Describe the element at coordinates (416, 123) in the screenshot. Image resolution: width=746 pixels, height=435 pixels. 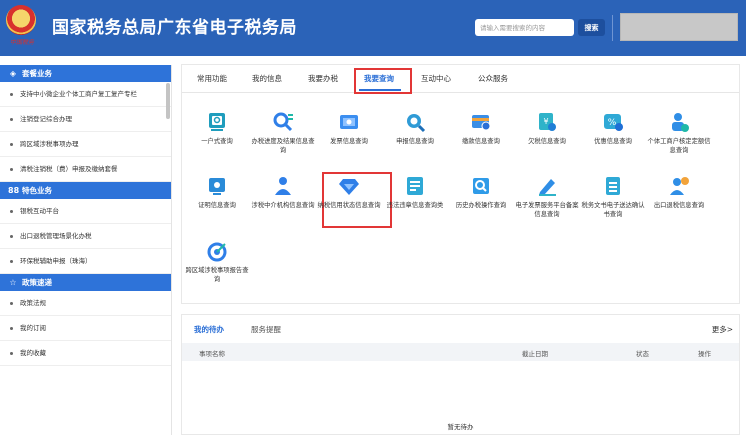
I see `declaration-search-icon` at that location.